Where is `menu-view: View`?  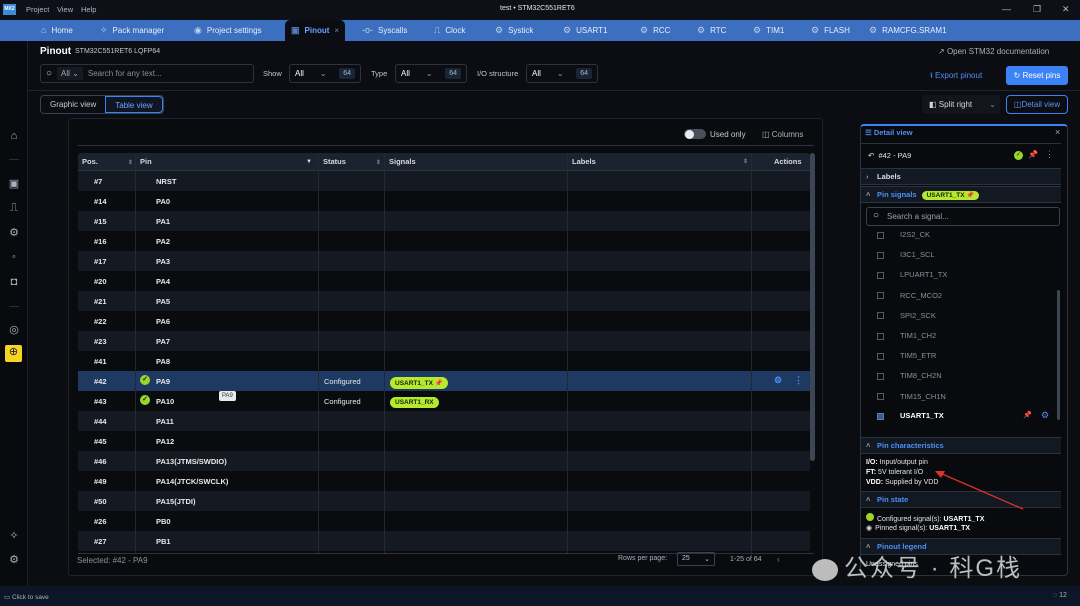 menu-view: View is located at coordinates (65, 9).